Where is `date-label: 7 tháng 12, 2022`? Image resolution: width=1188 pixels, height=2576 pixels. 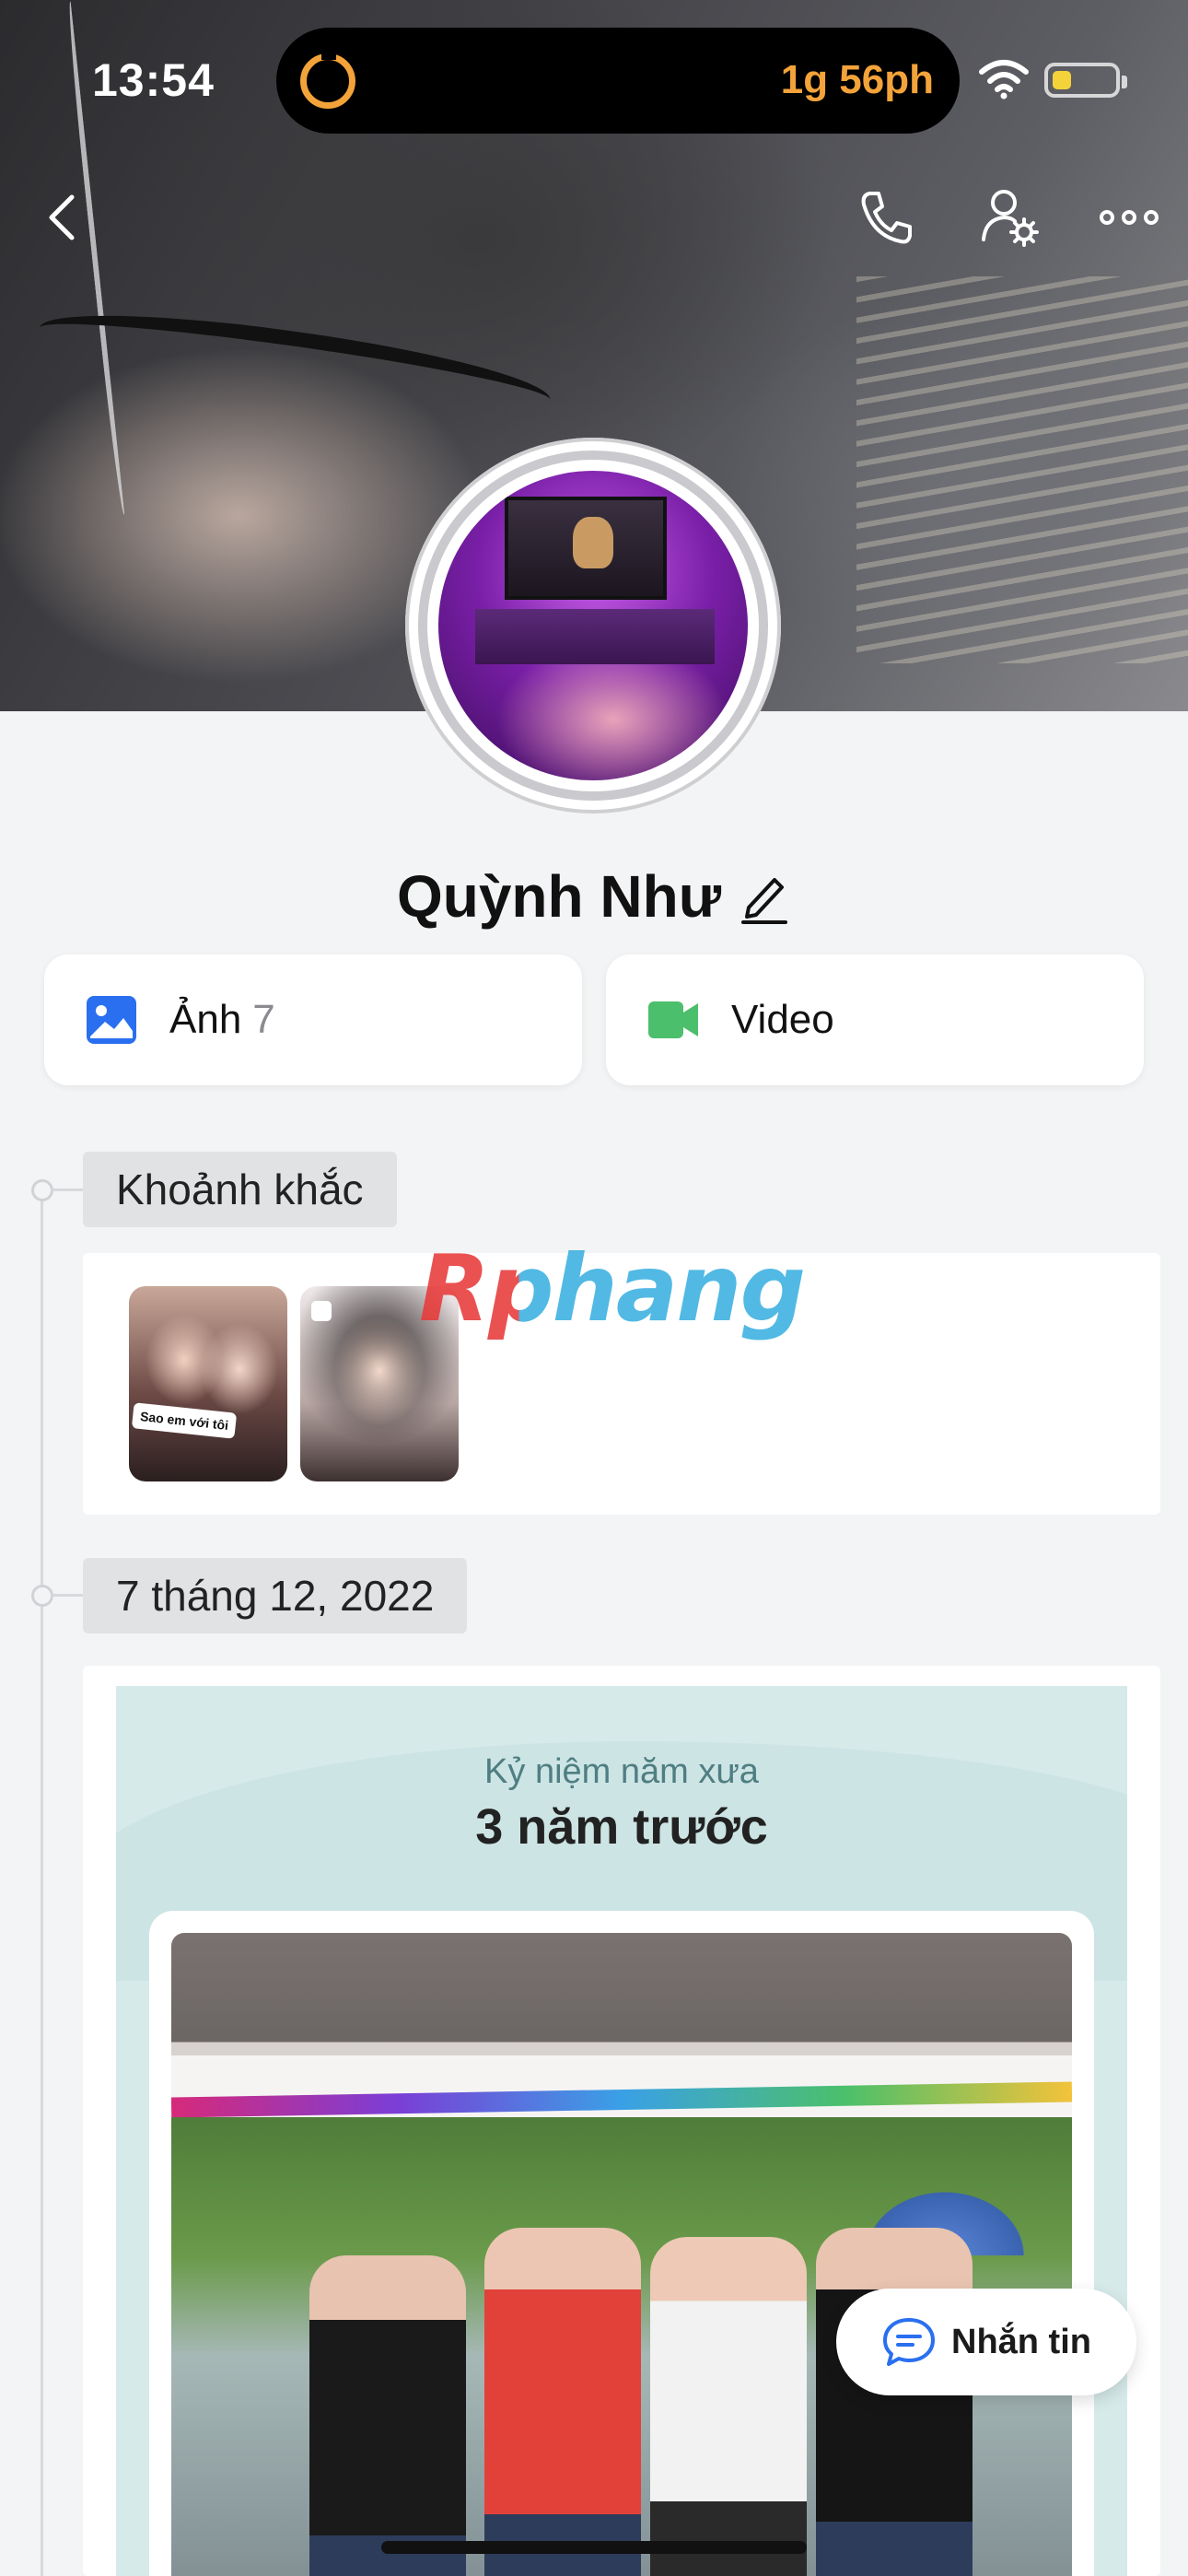 date-label: 7 tháng 12, 2022 is located at coordinates (275, 1595).